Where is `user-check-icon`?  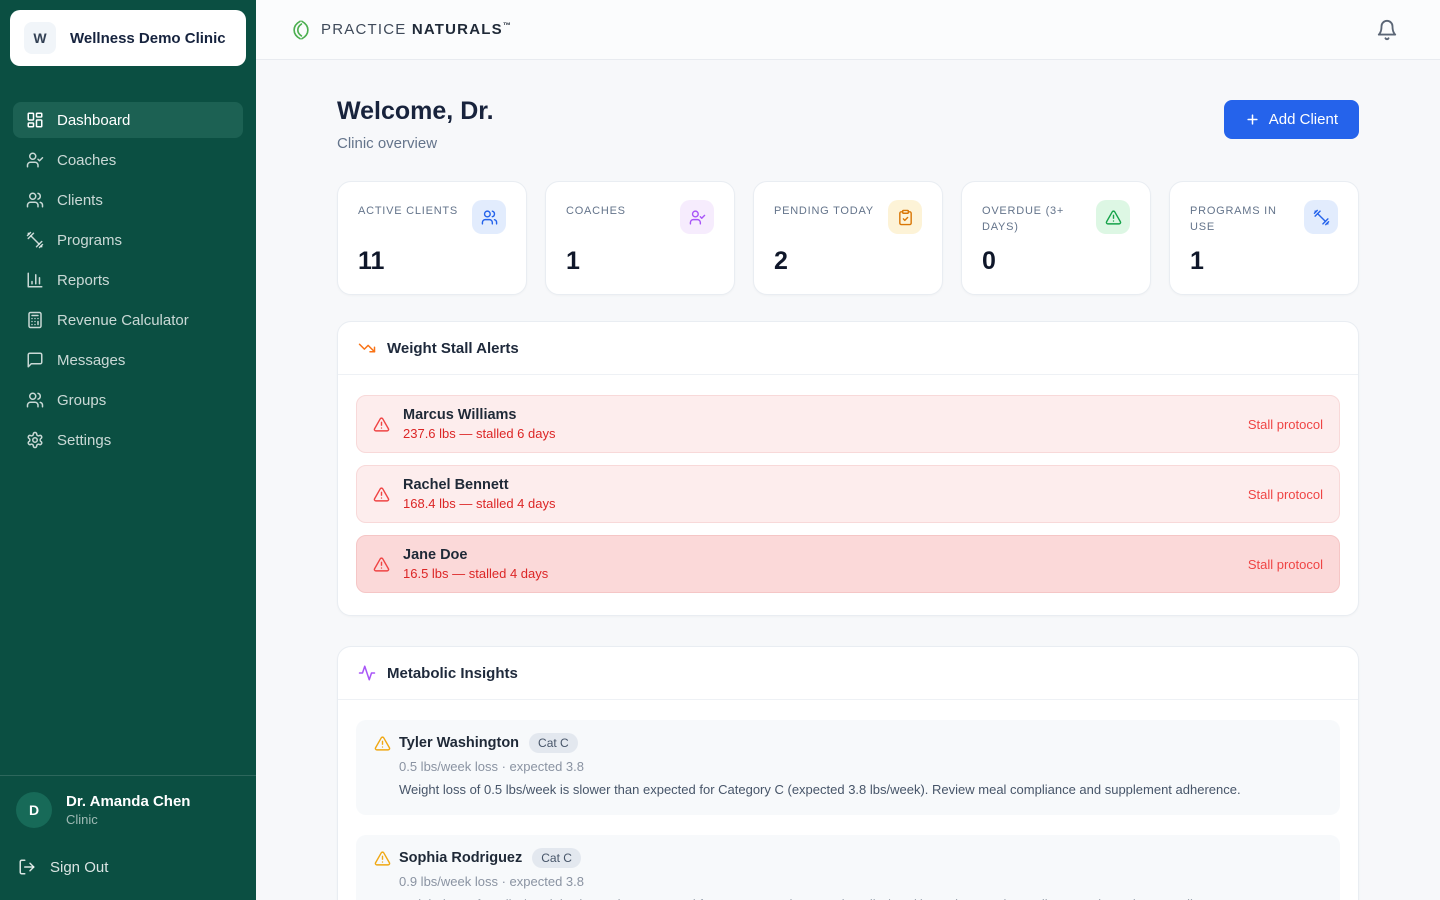 user-check-icon is located at coordinates (35, 160).